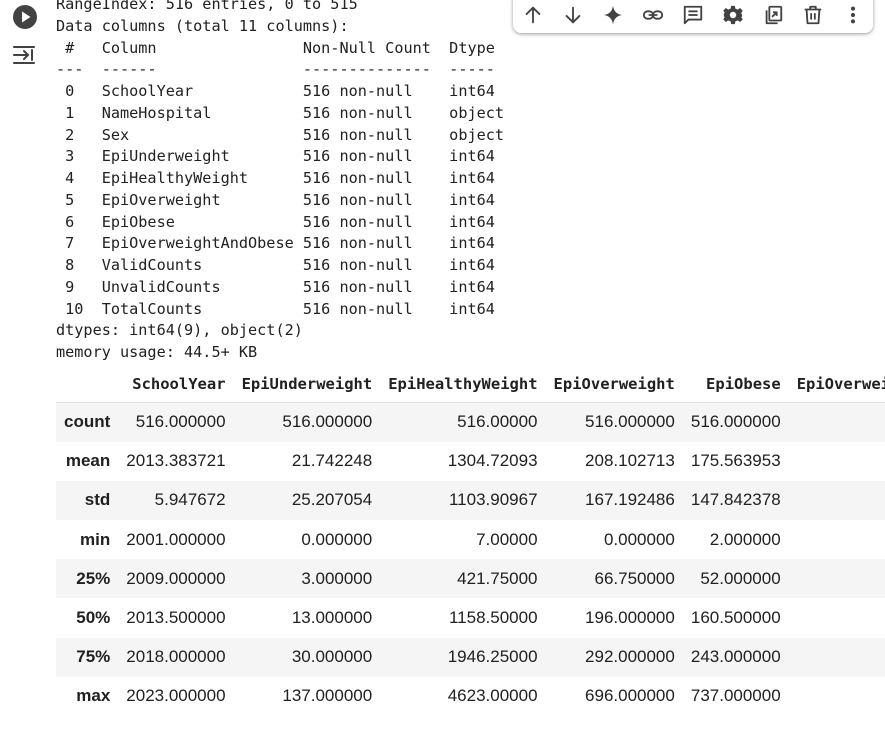 This screenshot has height=737, width=885. I want to click on info-row: 9 UnvalidCounts 516 non-null int64, so click(280, 286).